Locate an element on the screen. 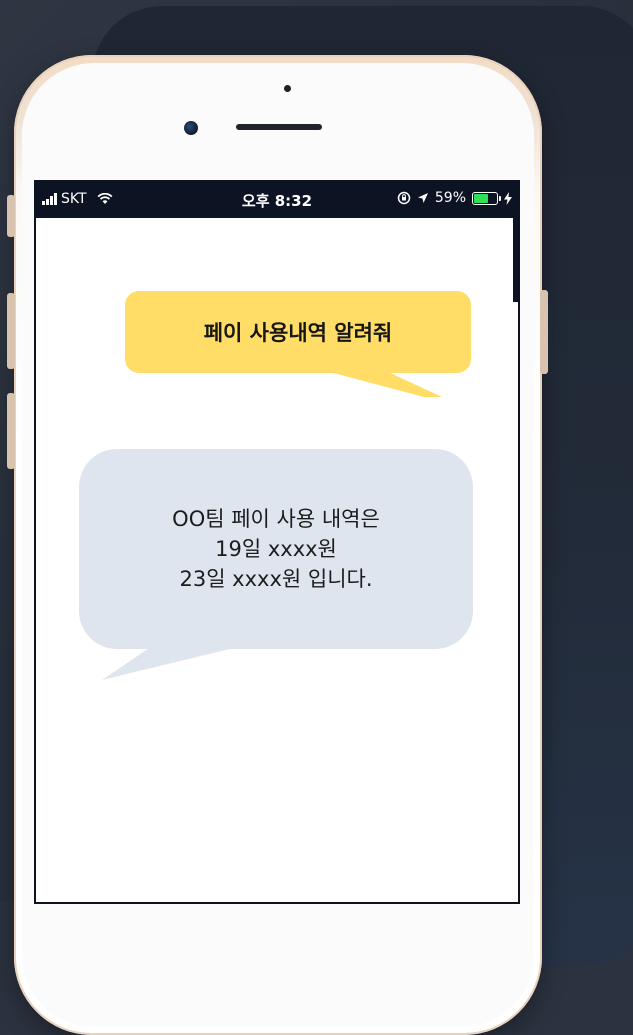 The height and width of the screenshot is (1035, 633). user-message-bubble: 페이 사용내역 알려줘 is located at coordinates (298, 332).